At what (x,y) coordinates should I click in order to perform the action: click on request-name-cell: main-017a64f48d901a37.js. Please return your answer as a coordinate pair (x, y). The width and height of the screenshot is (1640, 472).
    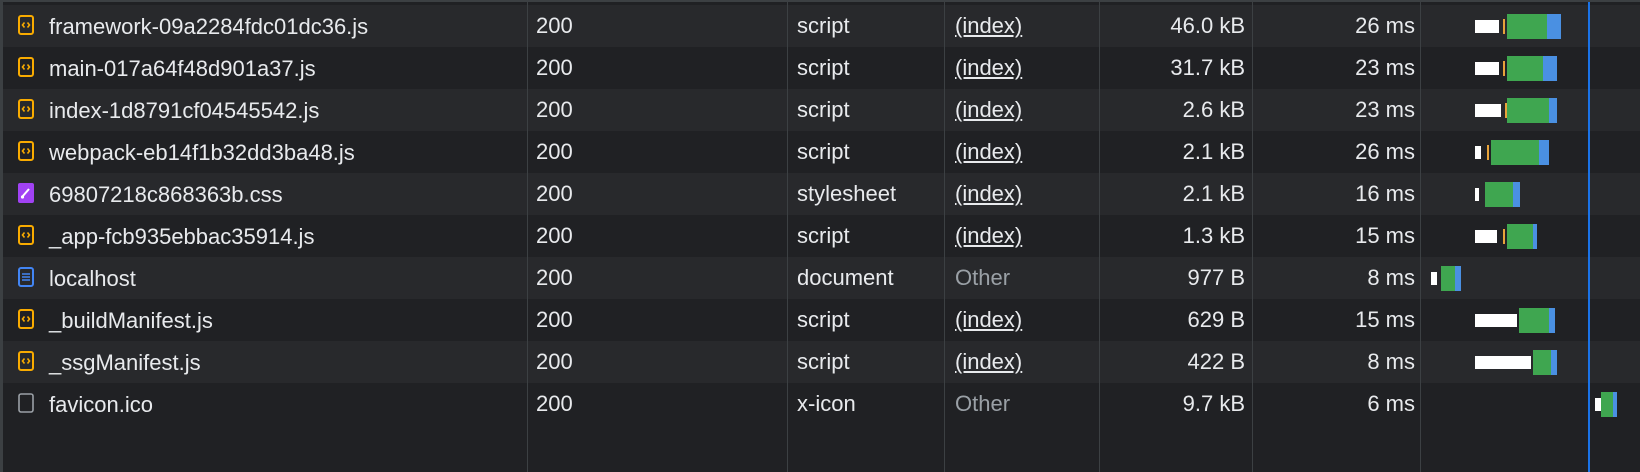
    Looking at the image, I should click on (268, 68).